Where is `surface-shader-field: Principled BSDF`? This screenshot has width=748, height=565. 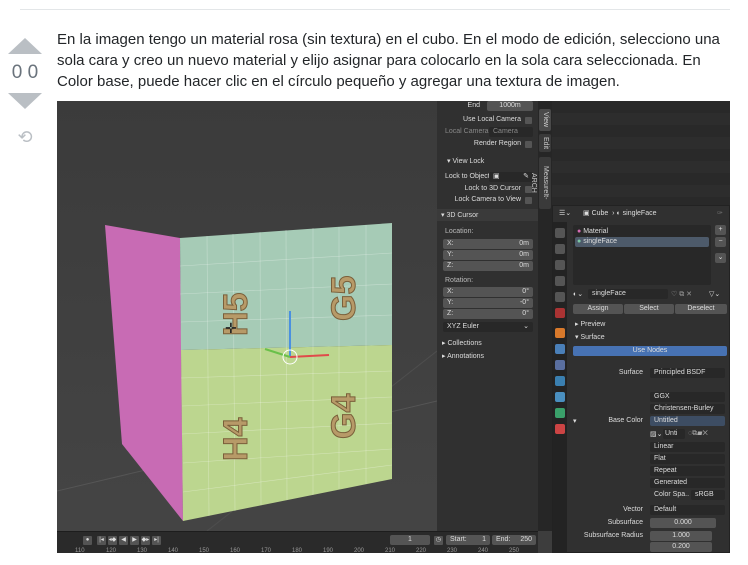
surface-shader-field: Principled BSDF is located at coordinates (687, 373).